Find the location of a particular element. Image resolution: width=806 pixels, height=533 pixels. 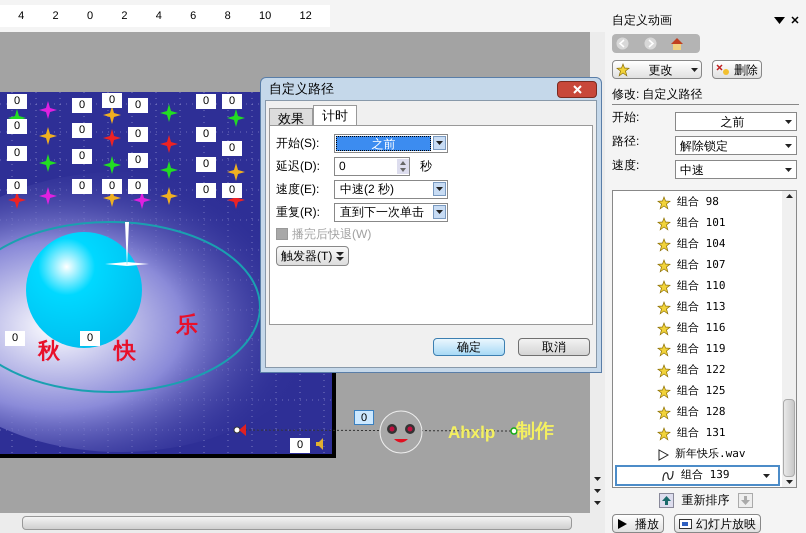

setting-dropdown: 之前 is located at coordinates (736, 121).